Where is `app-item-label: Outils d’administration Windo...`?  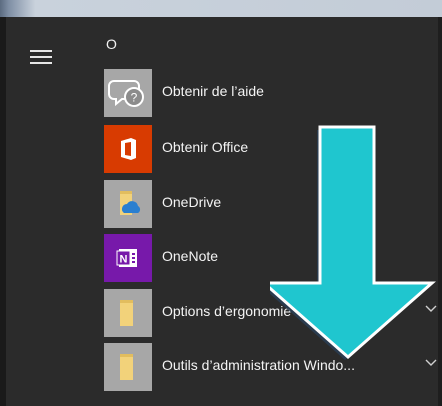
app-item-label: Outils d’administration Windo... is located at coordinates (258, 365).